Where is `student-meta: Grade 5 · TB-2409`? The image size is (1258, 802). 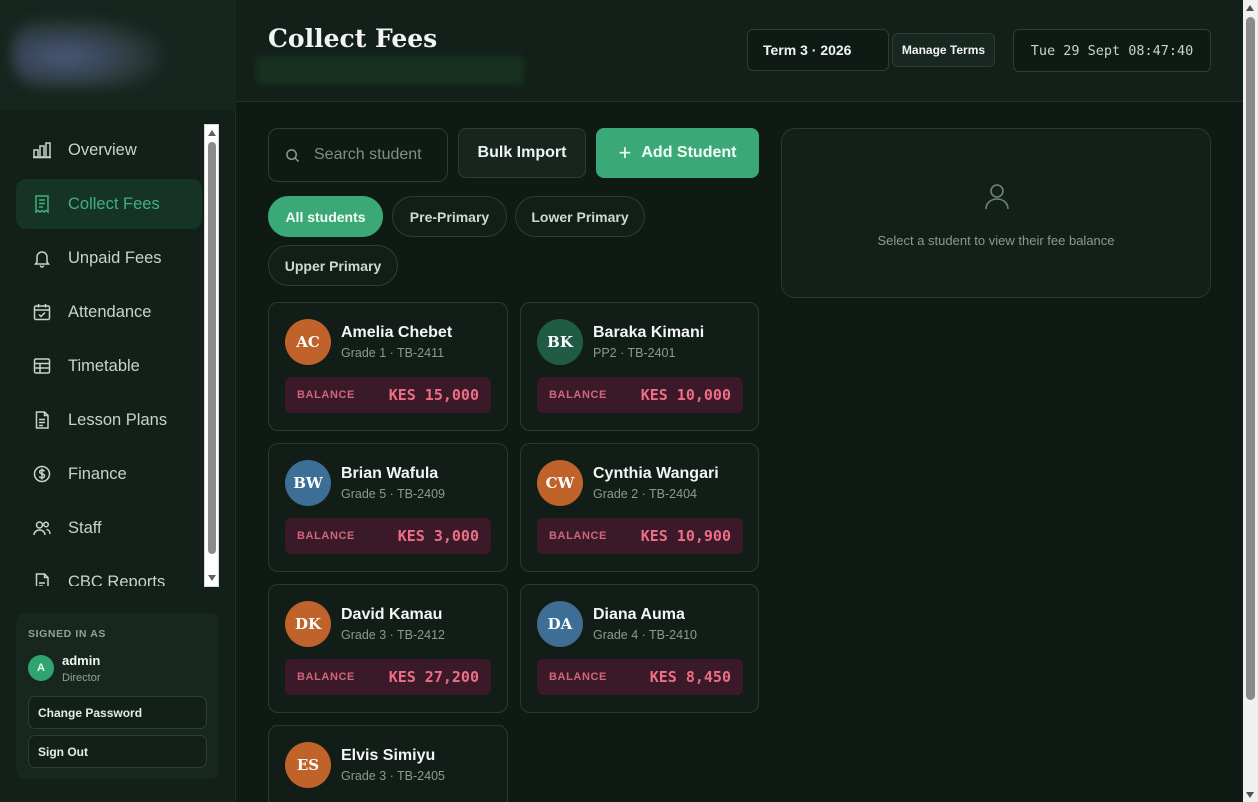 student-meta: Grade 5 · TB-2409 is located at coordinates (393, 494).